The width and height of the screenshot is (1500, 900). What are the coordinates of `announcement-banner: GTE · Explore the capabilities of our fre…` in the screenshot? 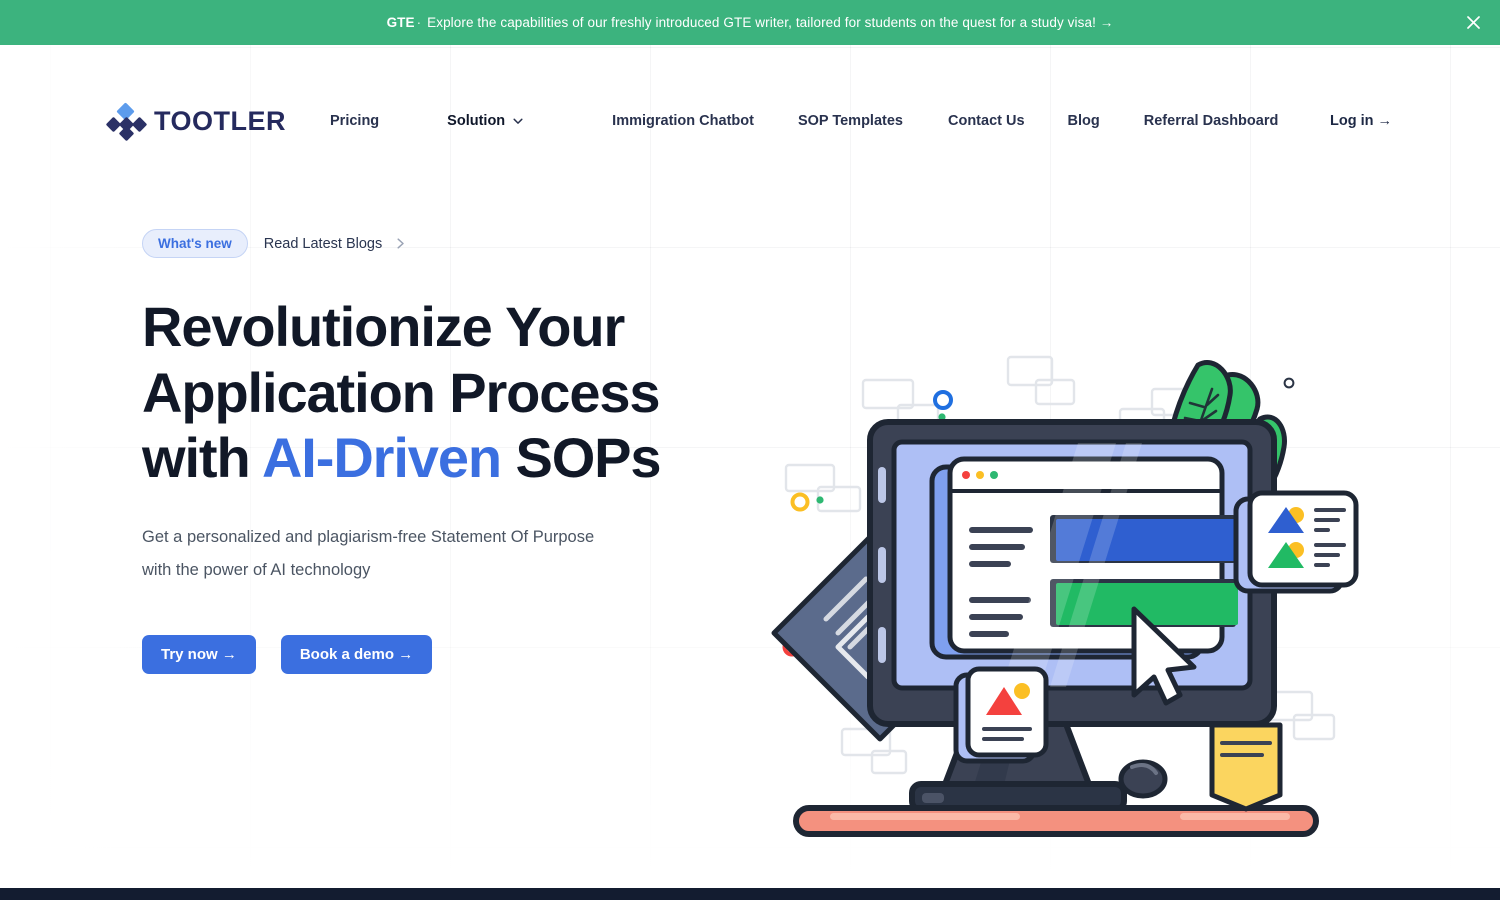 It's located at (750, 22).